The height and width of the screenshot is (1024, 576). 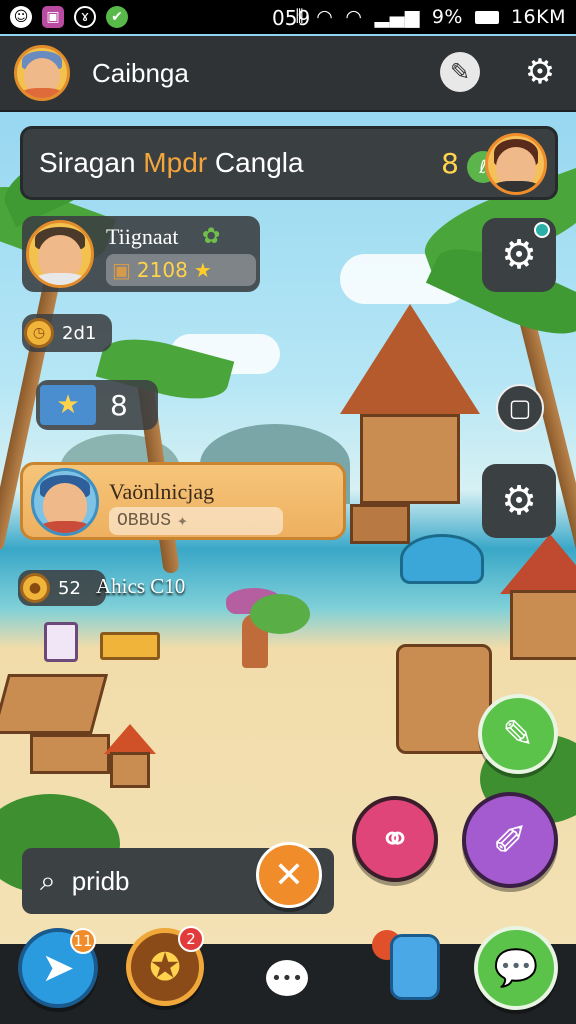 I want to click on edit-button: ✎, so click(x=518, y=734).